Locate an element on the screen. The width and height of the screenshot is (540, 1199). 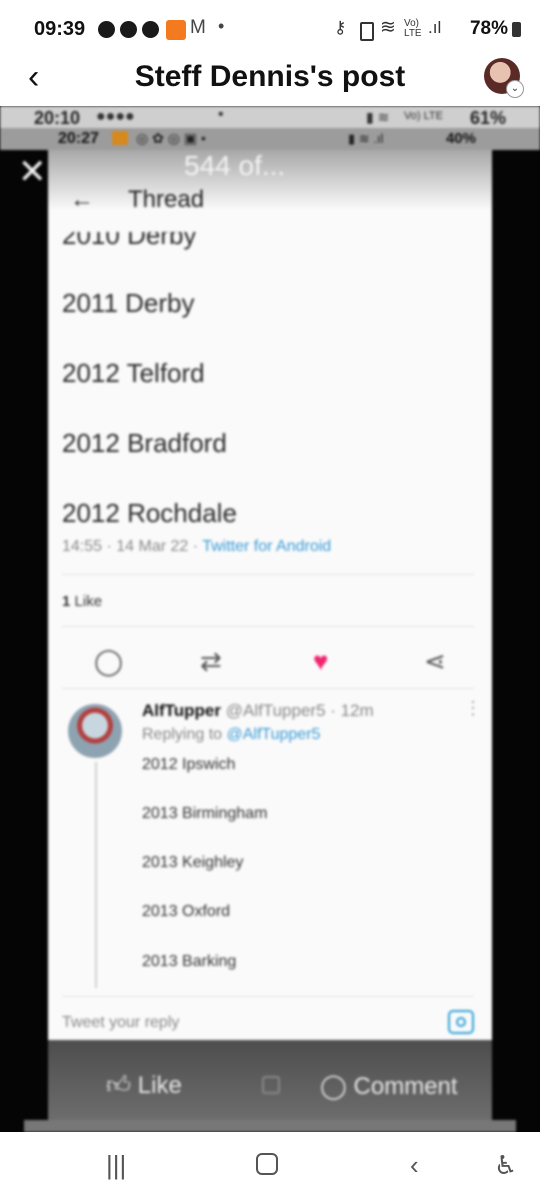
camera-icon is located at coordinates (461, 1022).